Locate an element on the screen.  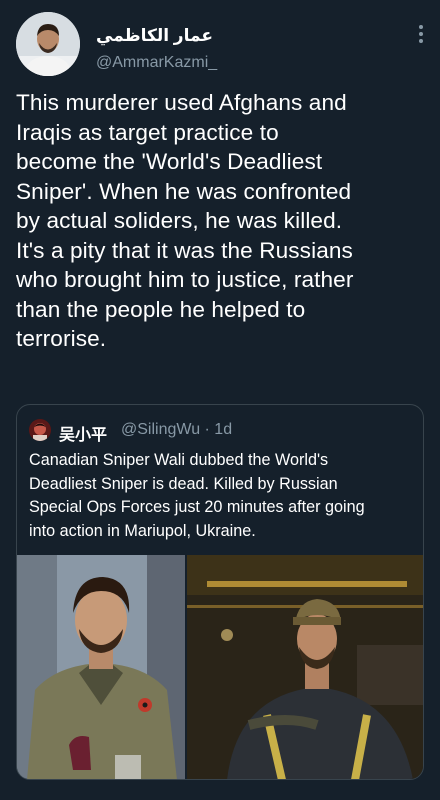
quoted-author-handle: @SilingWu · 1d is located at coordinates (176, 430).